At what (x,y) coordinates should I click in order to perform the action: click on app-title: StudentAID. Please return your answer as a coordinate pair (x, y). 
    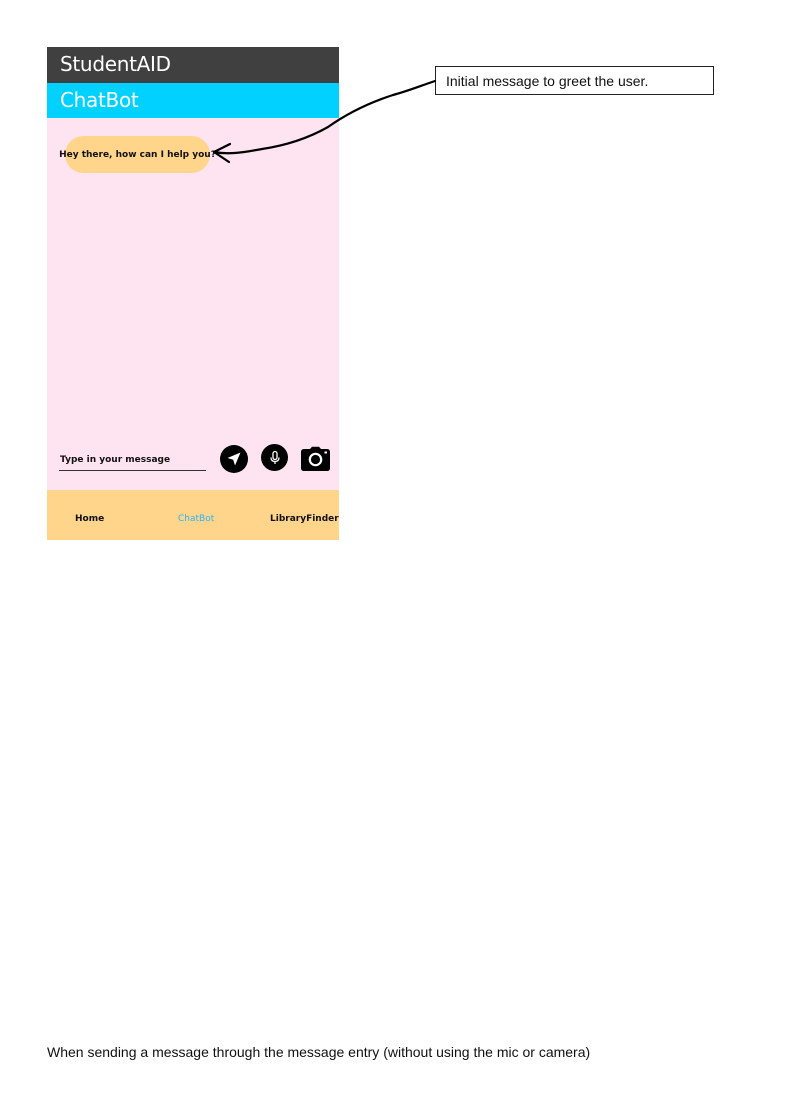
    Looking at the image, I should click on (115, 64).